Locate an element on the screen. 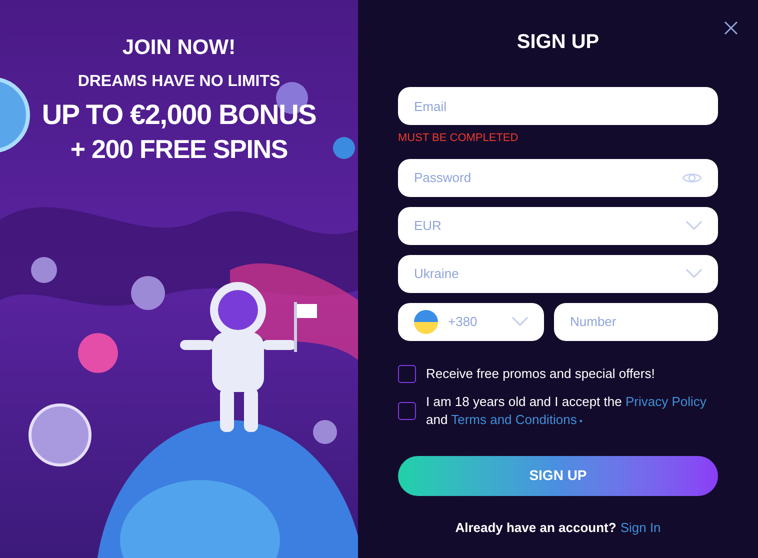  bonus-headline: UP TO €2,000 BONUS is located at coordinates (179, 115).